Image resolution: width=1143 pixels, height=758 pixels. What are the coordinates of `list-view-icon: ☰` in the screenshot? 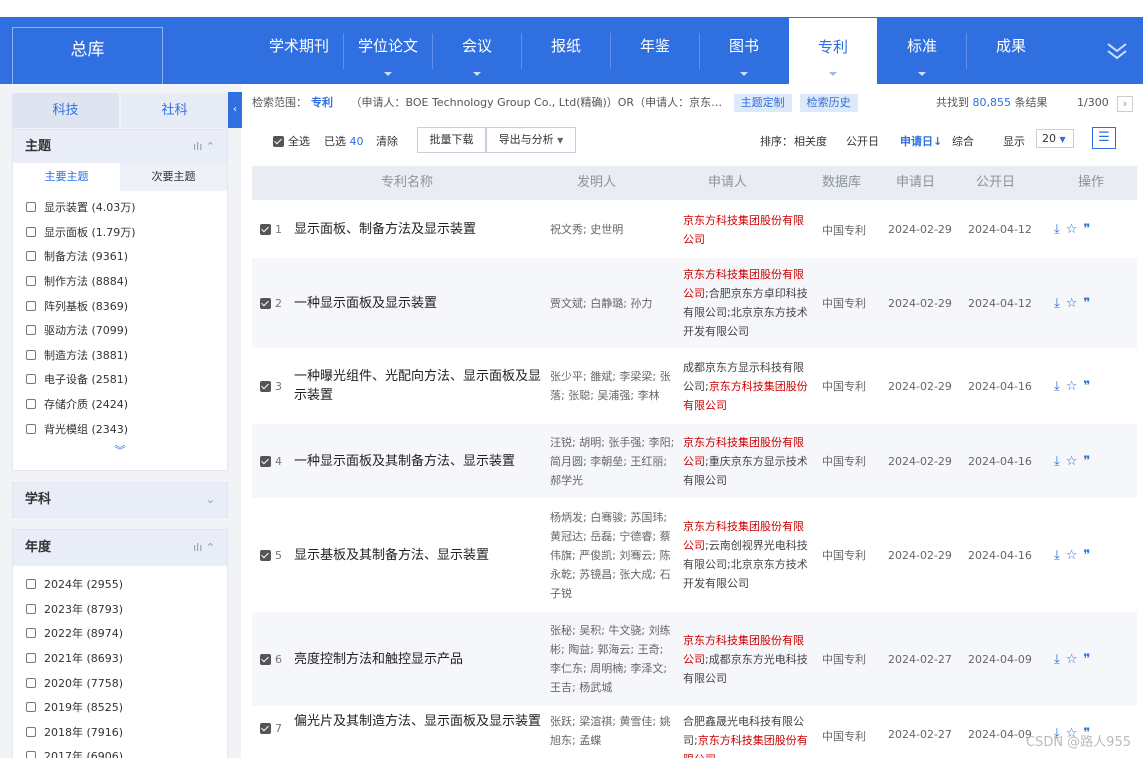 It's located at (1104, 138).